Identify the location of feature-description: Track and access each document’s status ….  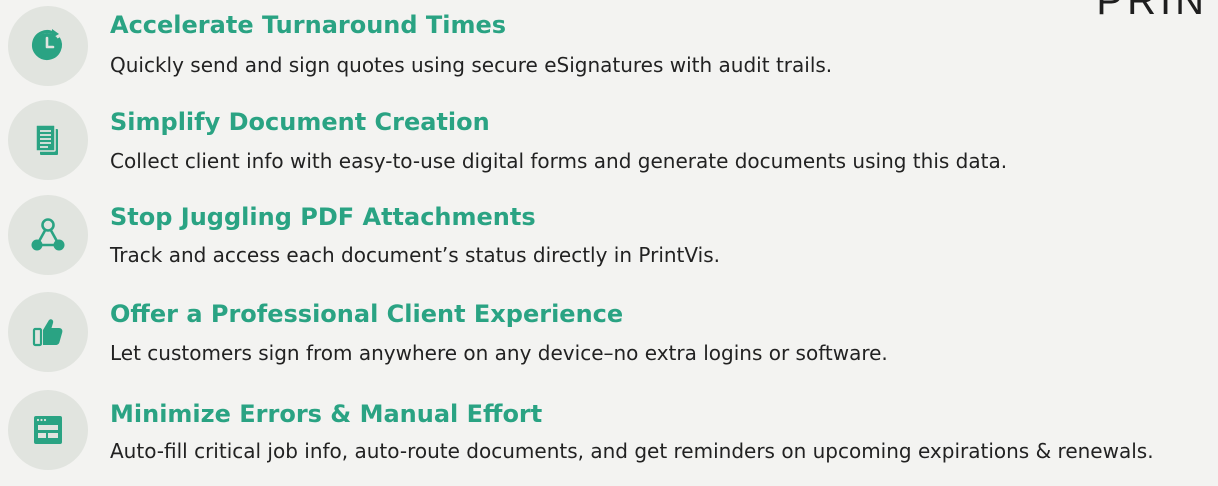
(415, 255).